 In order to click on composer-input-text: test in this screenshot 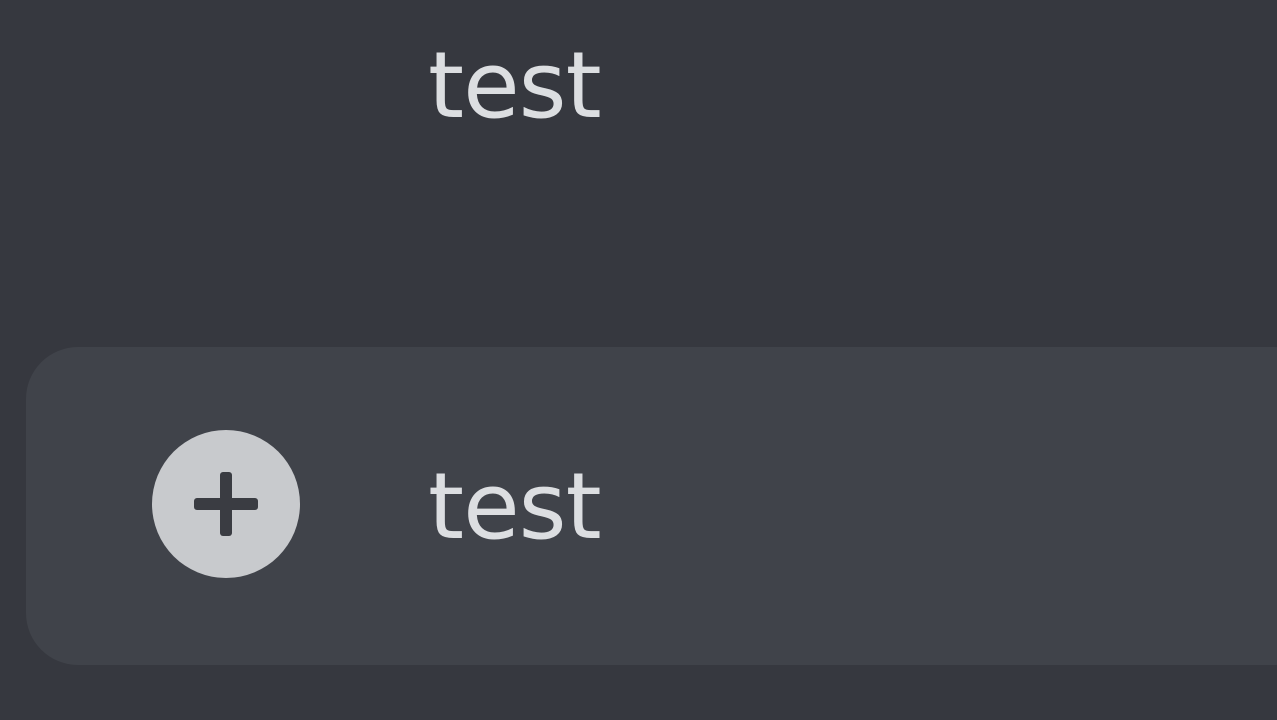, I will do `click(515, 507)`.